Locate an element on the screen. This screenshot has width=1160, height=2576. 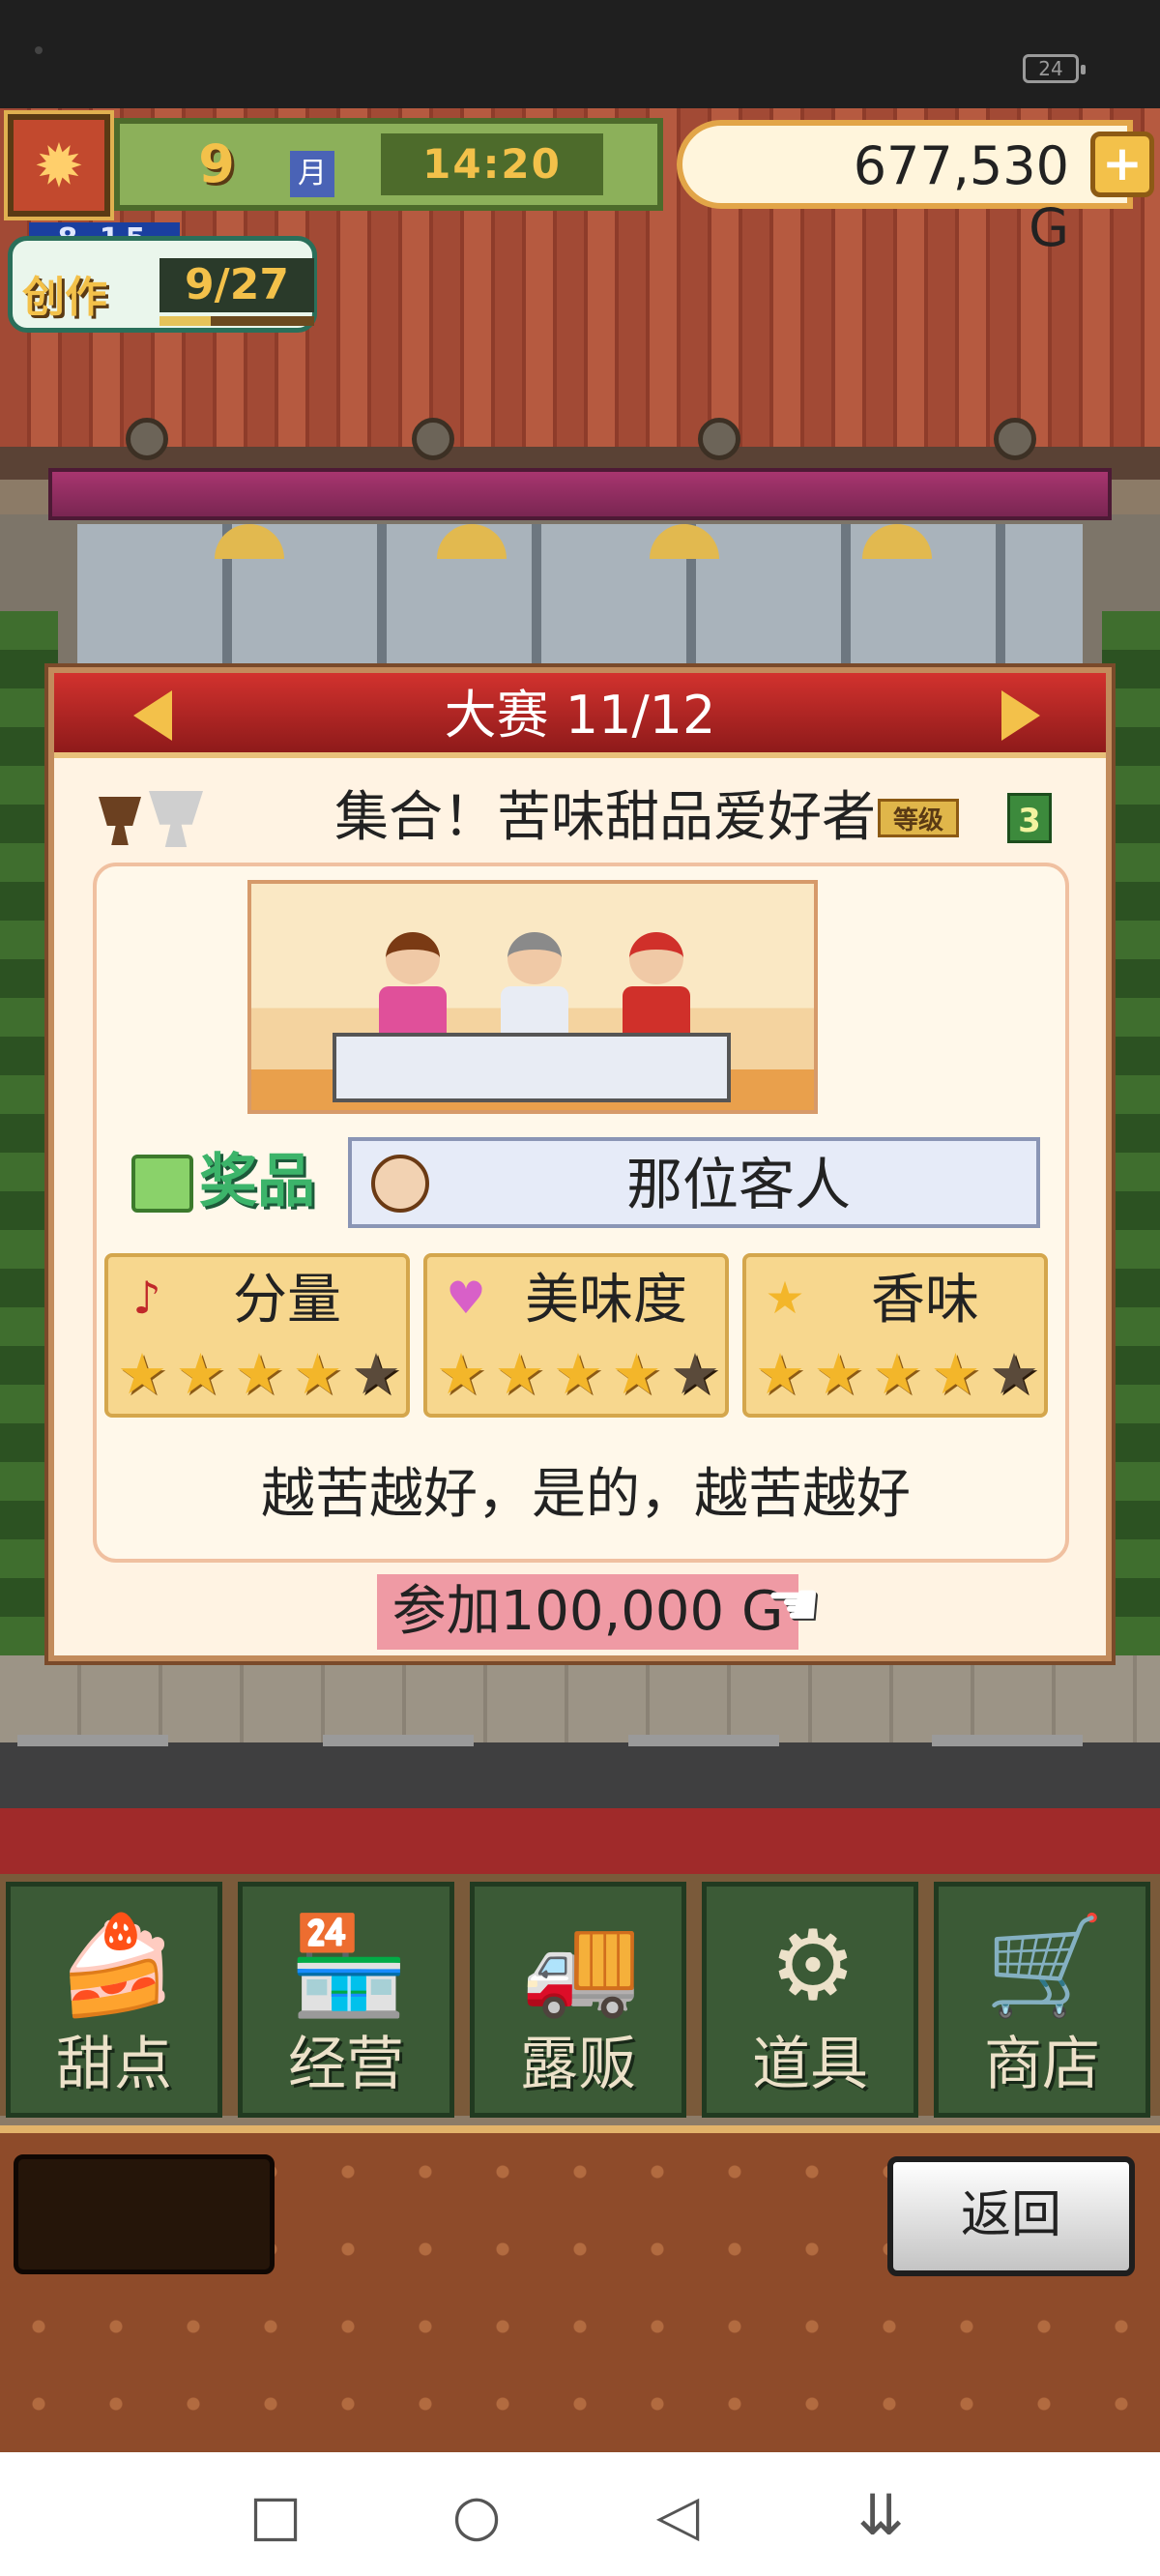
shop-icon: 🏪 is located at coordinates (349, 1965).